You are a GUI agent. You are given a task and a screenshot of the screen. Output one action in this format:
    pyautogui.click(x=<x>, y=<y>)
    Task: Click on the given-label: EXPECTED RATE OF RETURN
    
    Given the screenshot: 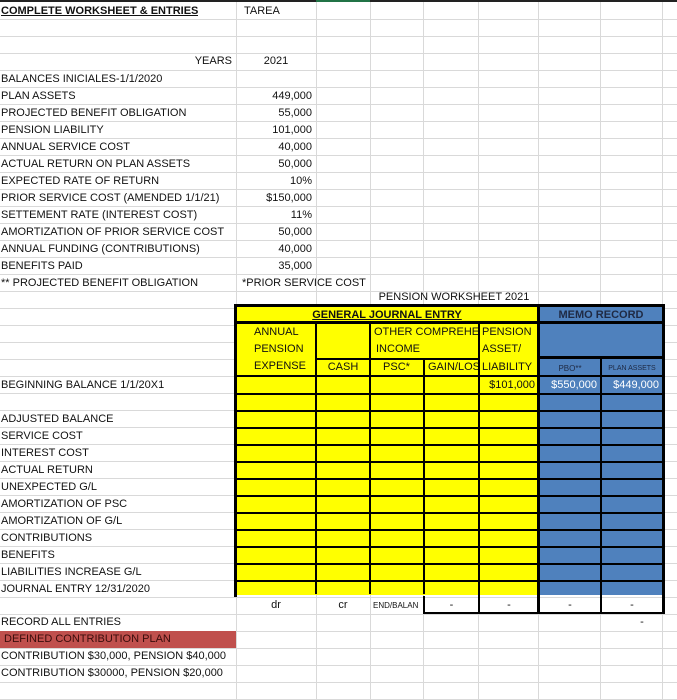 What is the action you would take?
    pyautogui.click(x=80, y=181)
    